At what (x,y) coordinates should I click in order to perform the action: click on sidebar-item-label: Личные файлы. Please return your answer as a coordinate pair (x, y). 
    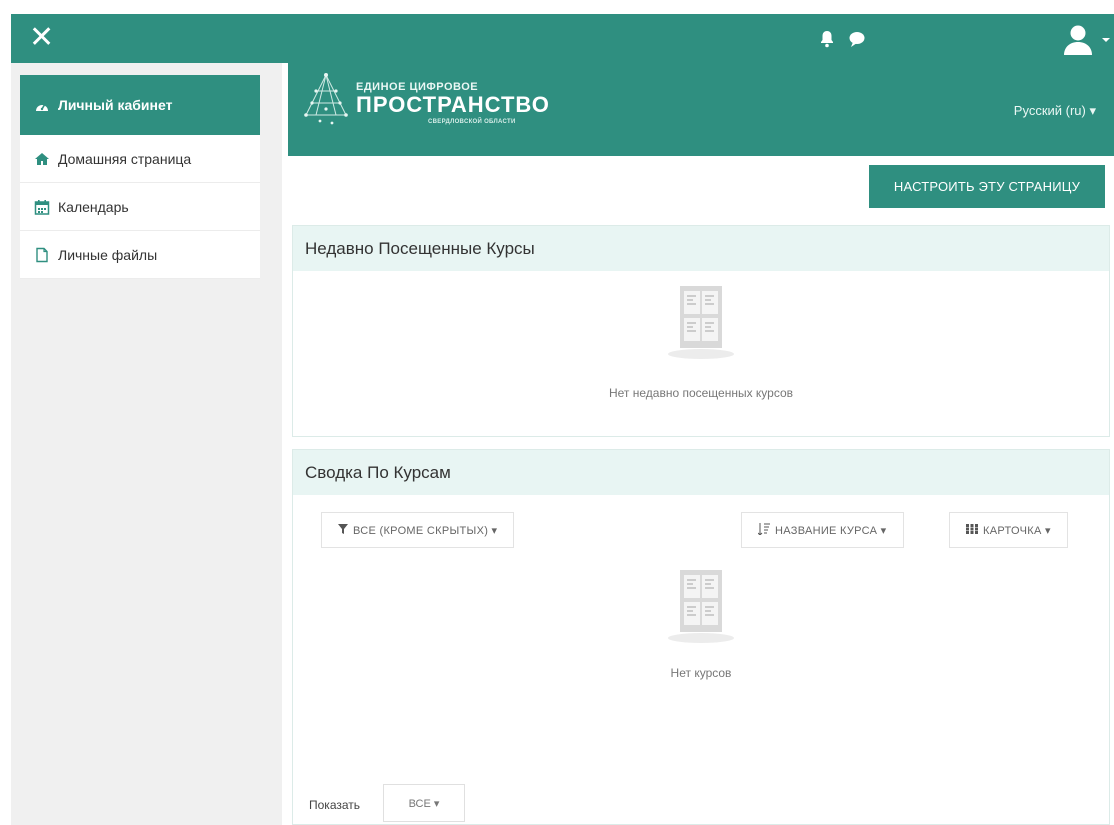
    Looking at the image, I should click on (108, 254).